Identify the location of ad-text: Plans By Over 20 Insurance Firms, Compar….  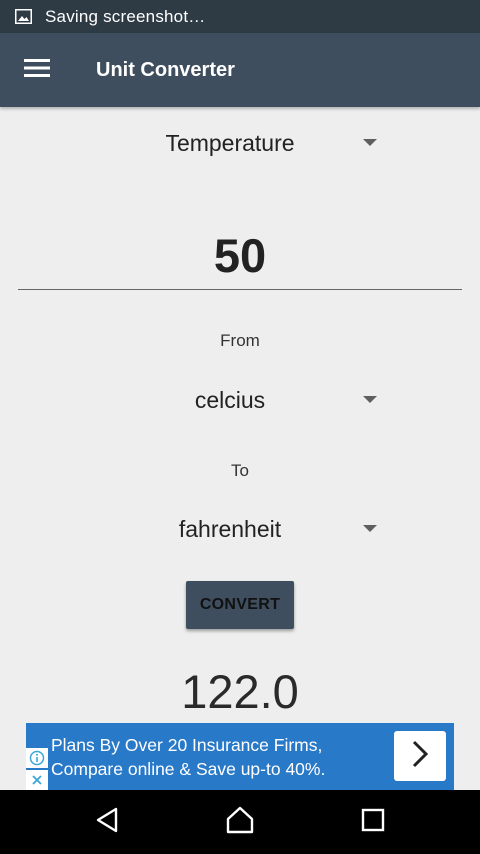
(216, 757).